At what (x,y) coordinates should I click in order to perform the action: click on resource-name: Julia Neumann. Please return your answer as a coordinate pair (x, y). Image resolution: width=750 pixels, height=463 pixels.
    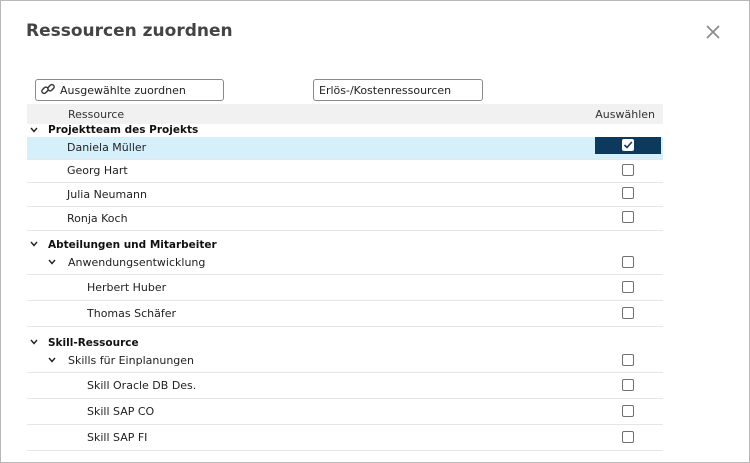
    Looking at the image, I should click on (107, 194).